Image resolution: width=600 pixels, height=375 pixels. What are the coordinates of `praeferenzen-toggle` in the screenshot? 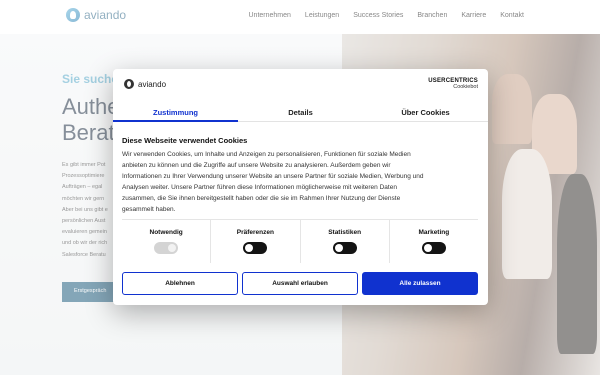 It's located at (255, 248).